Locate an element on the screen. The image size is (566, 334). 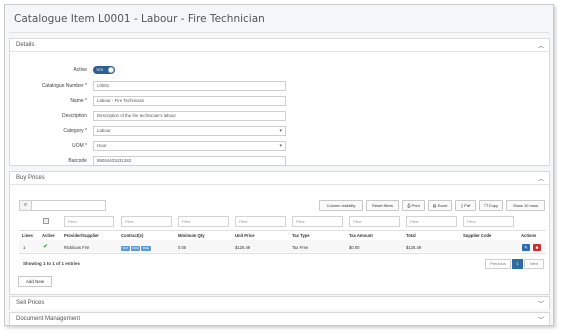
description-label: Description is located at coordinates (74, 116).